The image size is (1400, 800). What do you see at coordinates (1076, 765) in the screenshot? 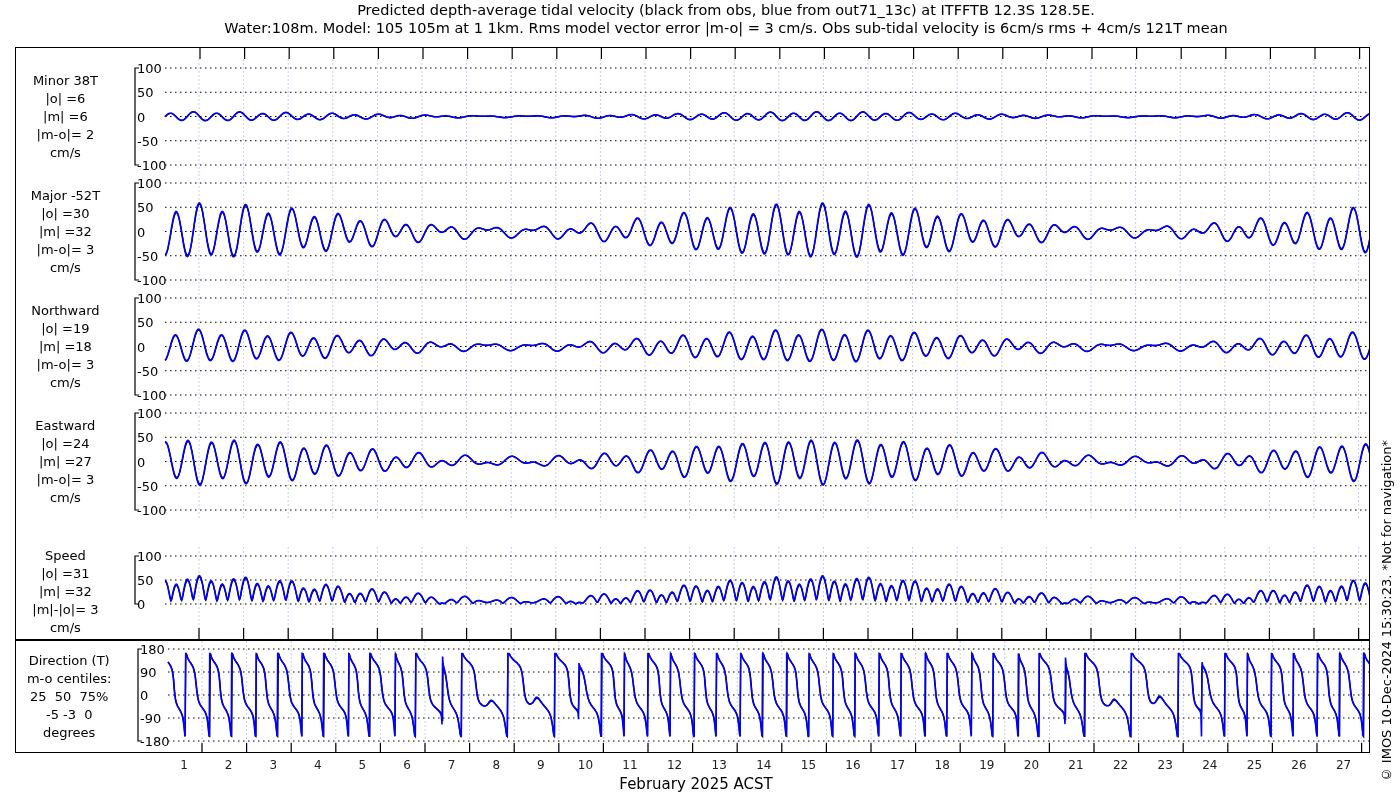
I see `x-tick-label: 21` at bounding box center [1076, 765].